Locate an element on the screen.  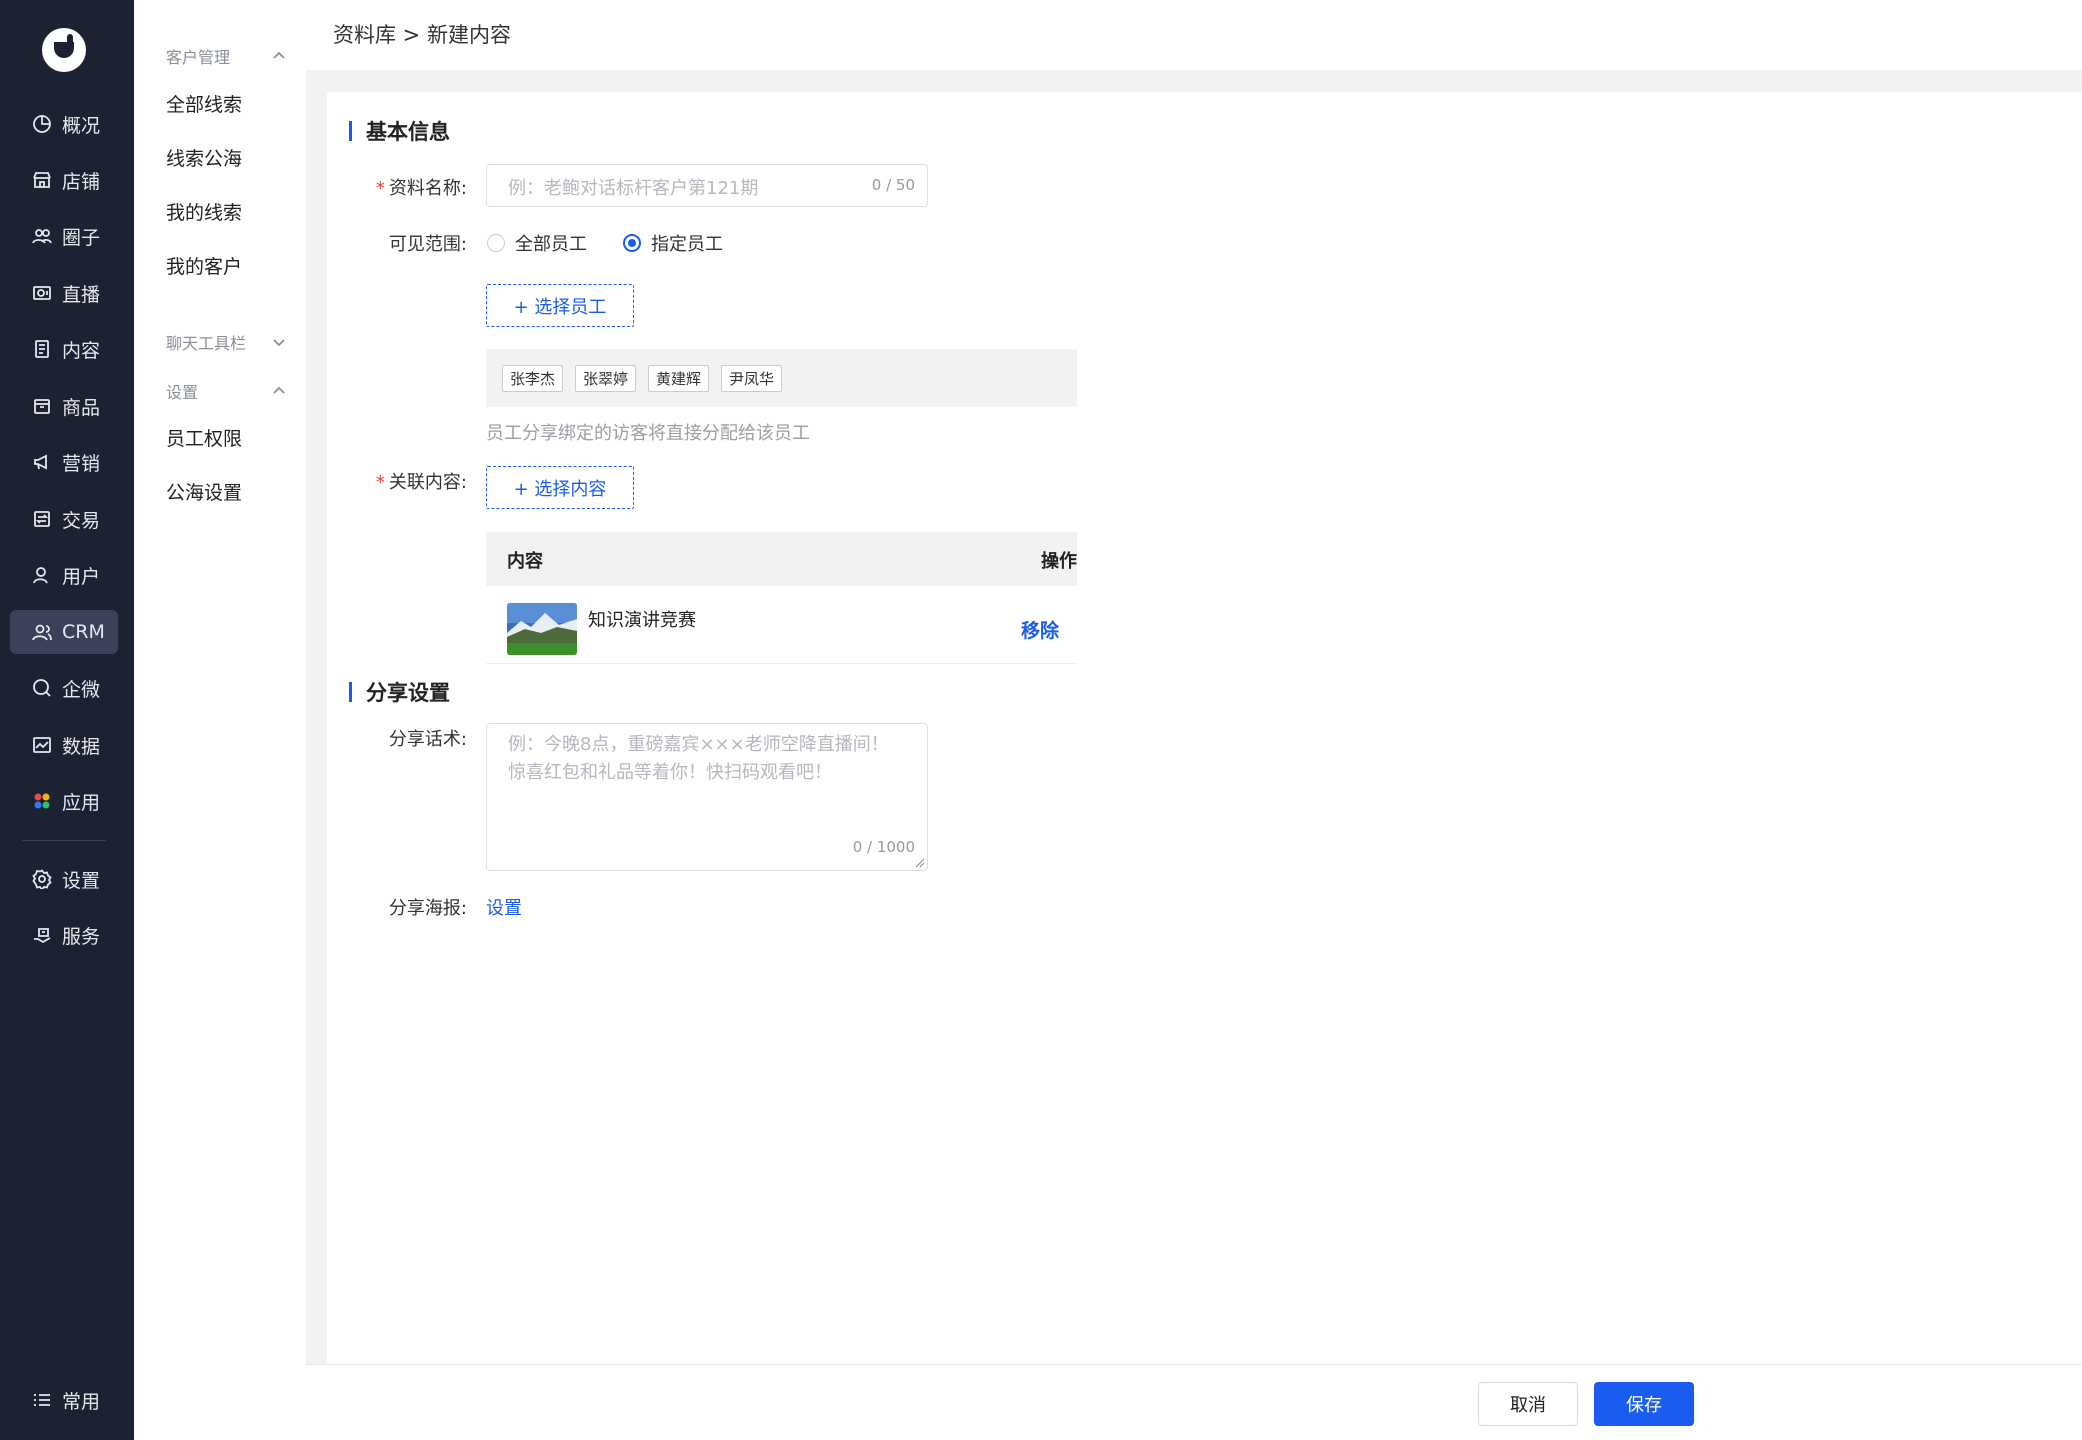
nav-item-user: 用户 is located at coordinates (64, 575).